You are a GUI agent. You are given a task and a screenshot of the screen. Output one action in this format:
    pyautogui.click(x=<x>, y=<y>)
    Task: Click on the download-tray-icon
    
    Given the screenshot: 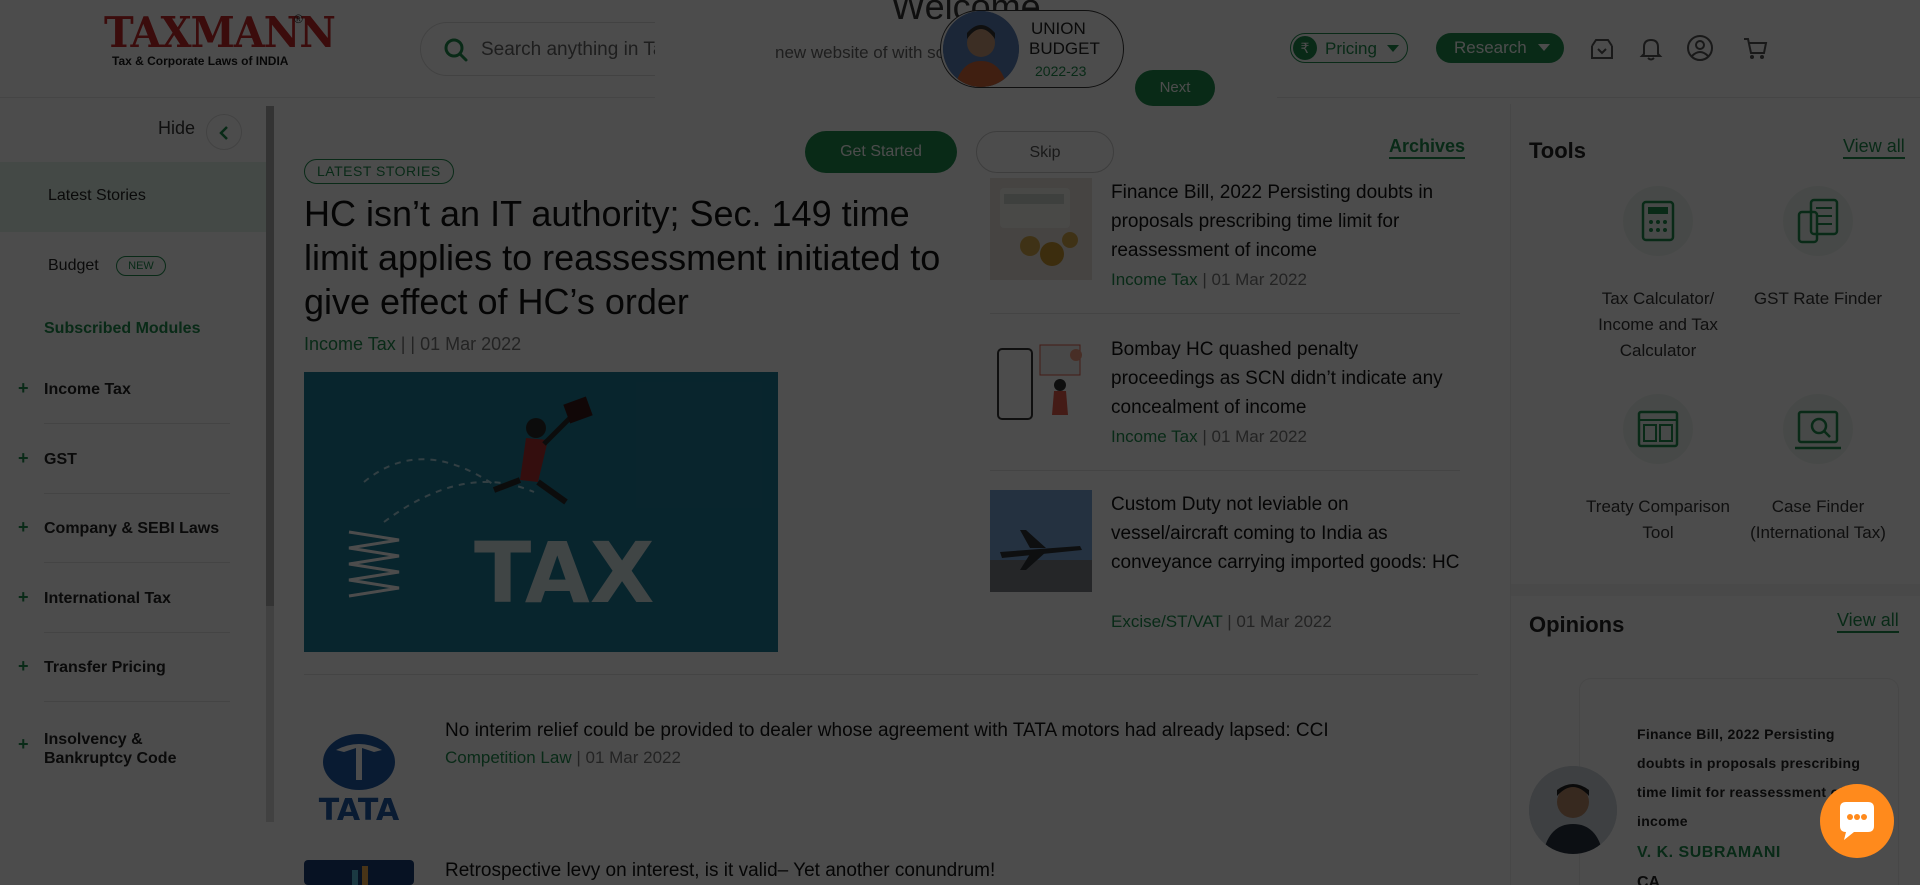 What is the action you would take?
    pyautogui.click(x=1602, y=48)
    